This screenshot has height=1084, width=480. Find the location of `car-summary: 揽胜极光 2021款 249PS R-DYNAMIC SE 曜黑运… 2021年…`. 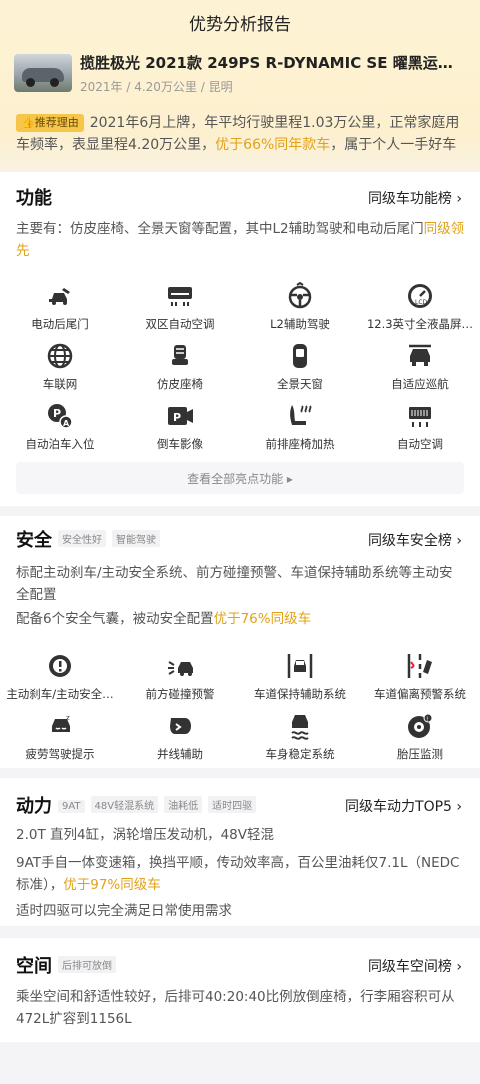

car-summary: 揽胜极光 2021款 249PS R-DYNAMIC SE 曜黑运… 2021年… is located at coordinates (242, 75).